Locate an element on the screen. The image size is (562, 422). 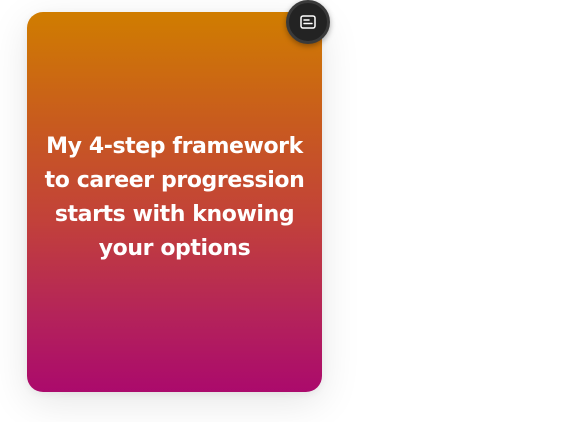
caption-line-3: starts with knowing is located at coordinates (174, 214).